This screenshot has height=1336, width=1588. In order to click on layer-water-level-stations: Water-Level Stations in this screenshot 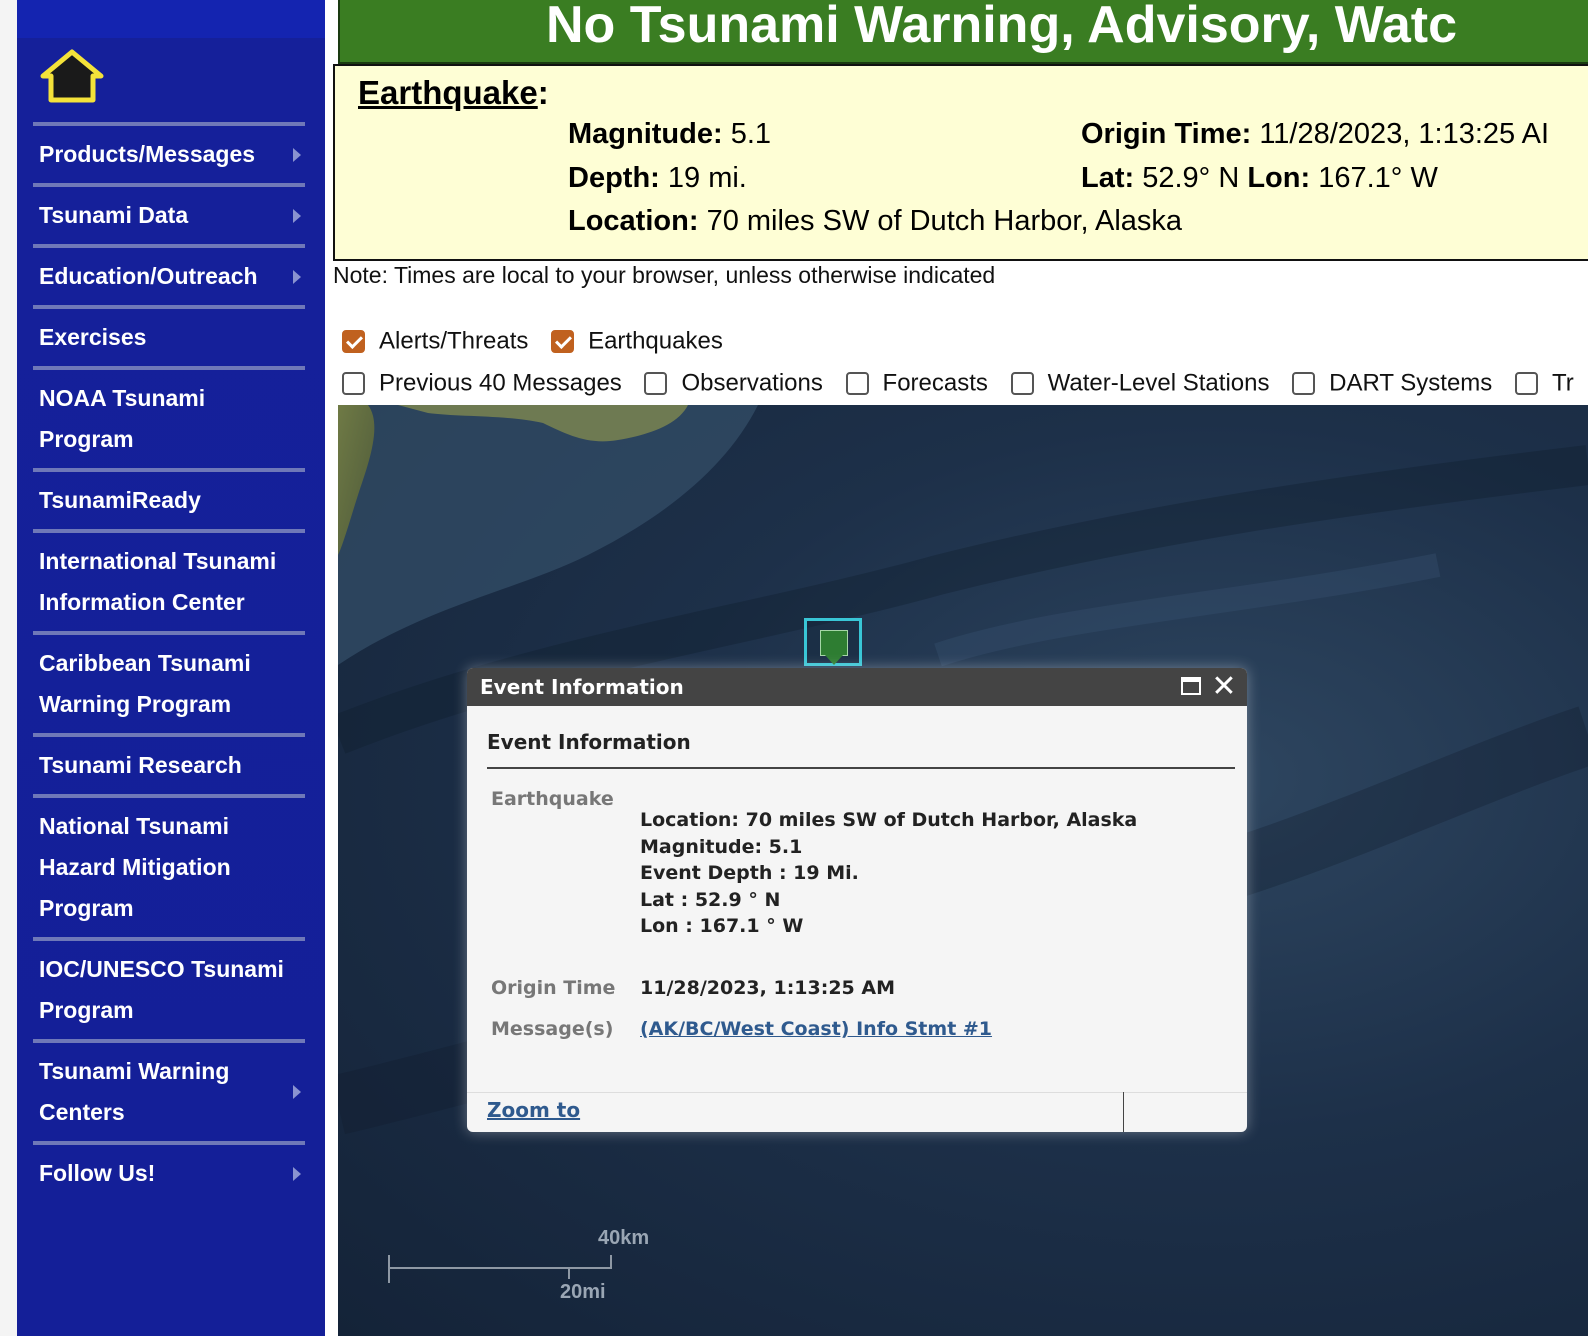, I will do `click(1140, 383)`.